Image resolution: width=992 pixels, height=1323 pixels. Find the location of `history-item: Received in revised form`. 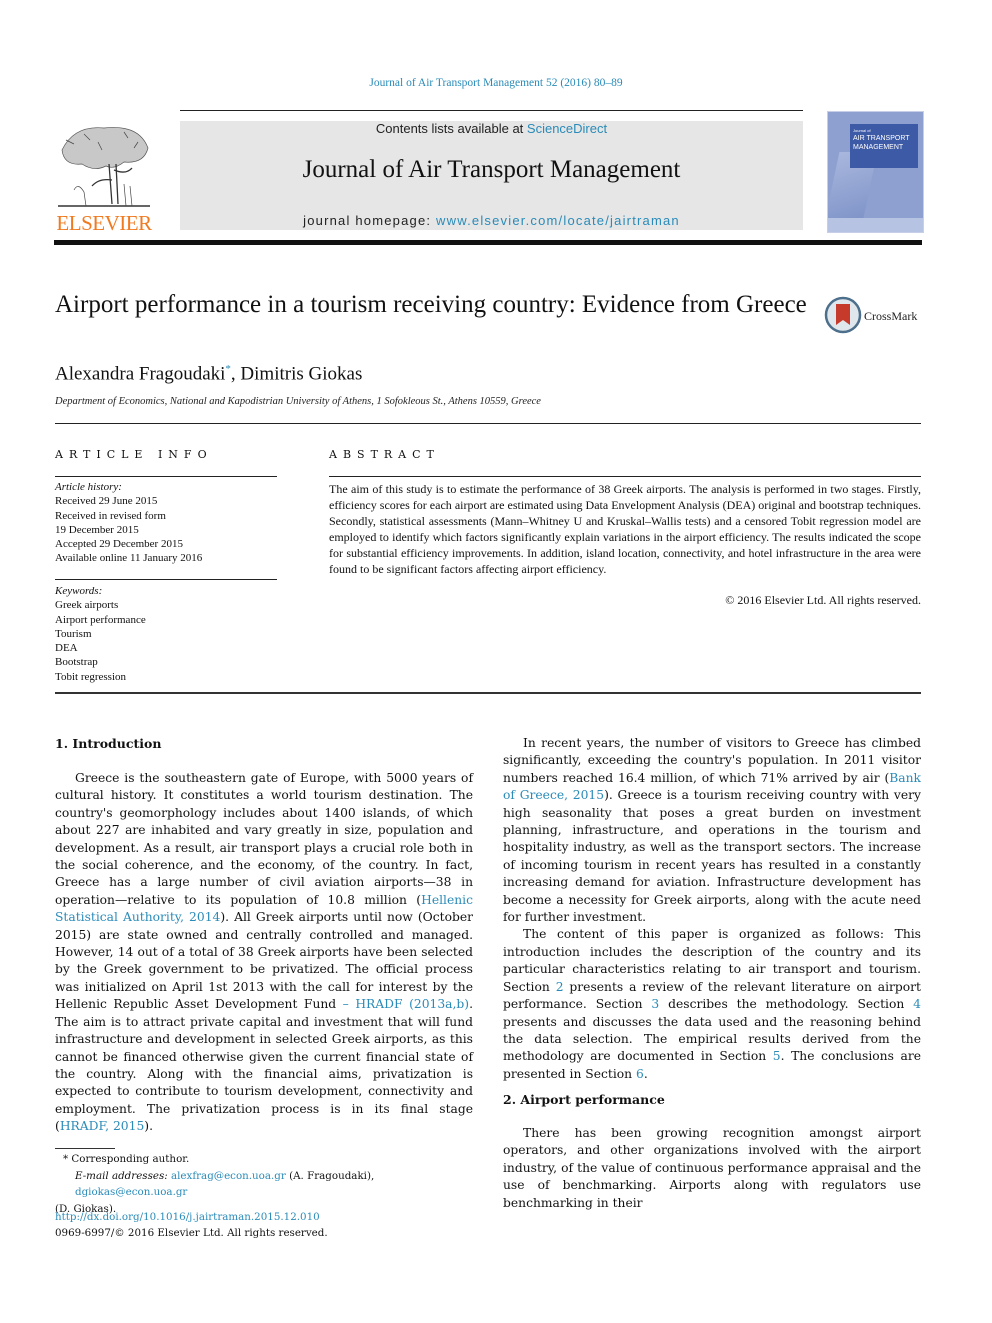

history-item: Received in revised form is located at coordinates (110, 515).